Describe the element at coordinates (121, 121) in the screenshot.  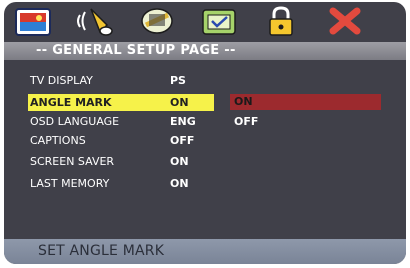
I see `menu-item-osd-language: OSD LANGUAGE ENG` at that location.